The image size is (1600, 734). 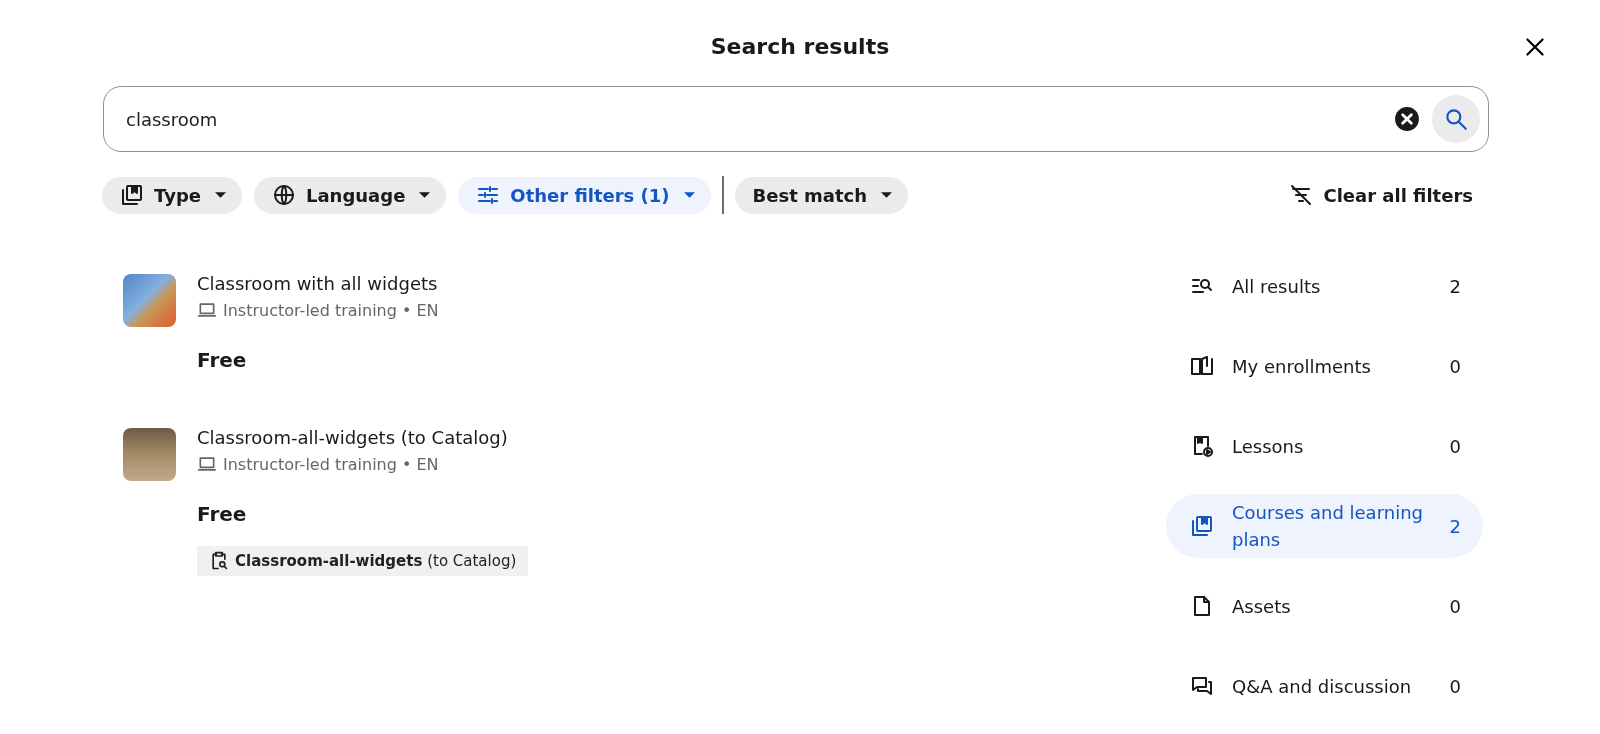 I want to click on clear-search-button, so click(x=1407, y=119).